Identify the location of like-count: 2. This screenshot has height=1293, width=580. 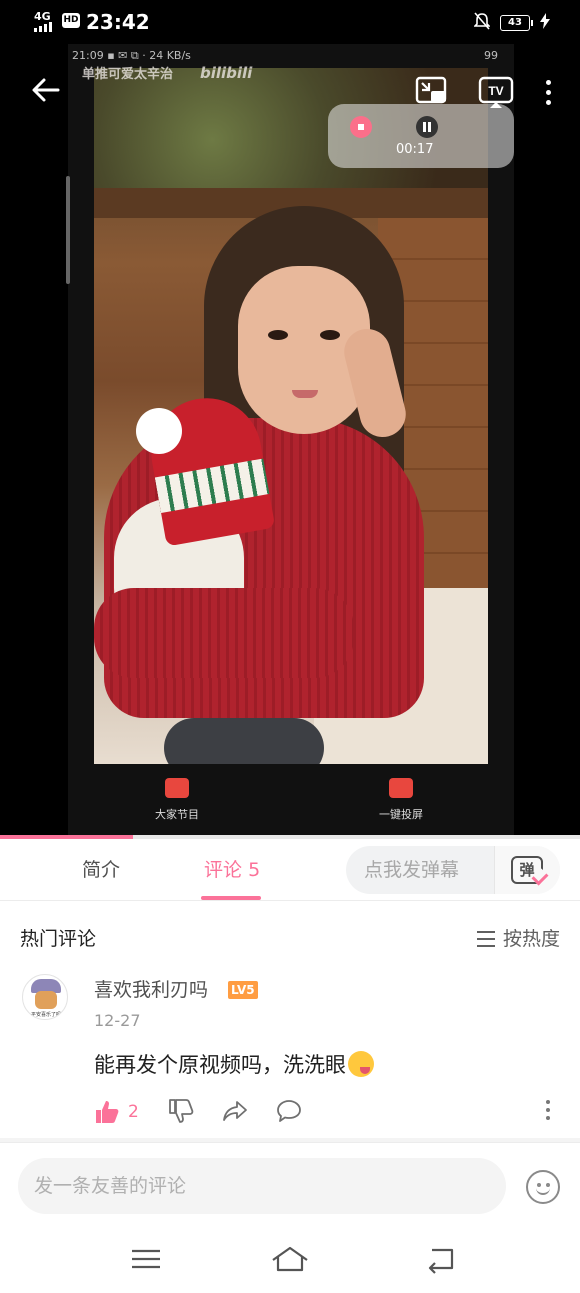
(133, 1112).